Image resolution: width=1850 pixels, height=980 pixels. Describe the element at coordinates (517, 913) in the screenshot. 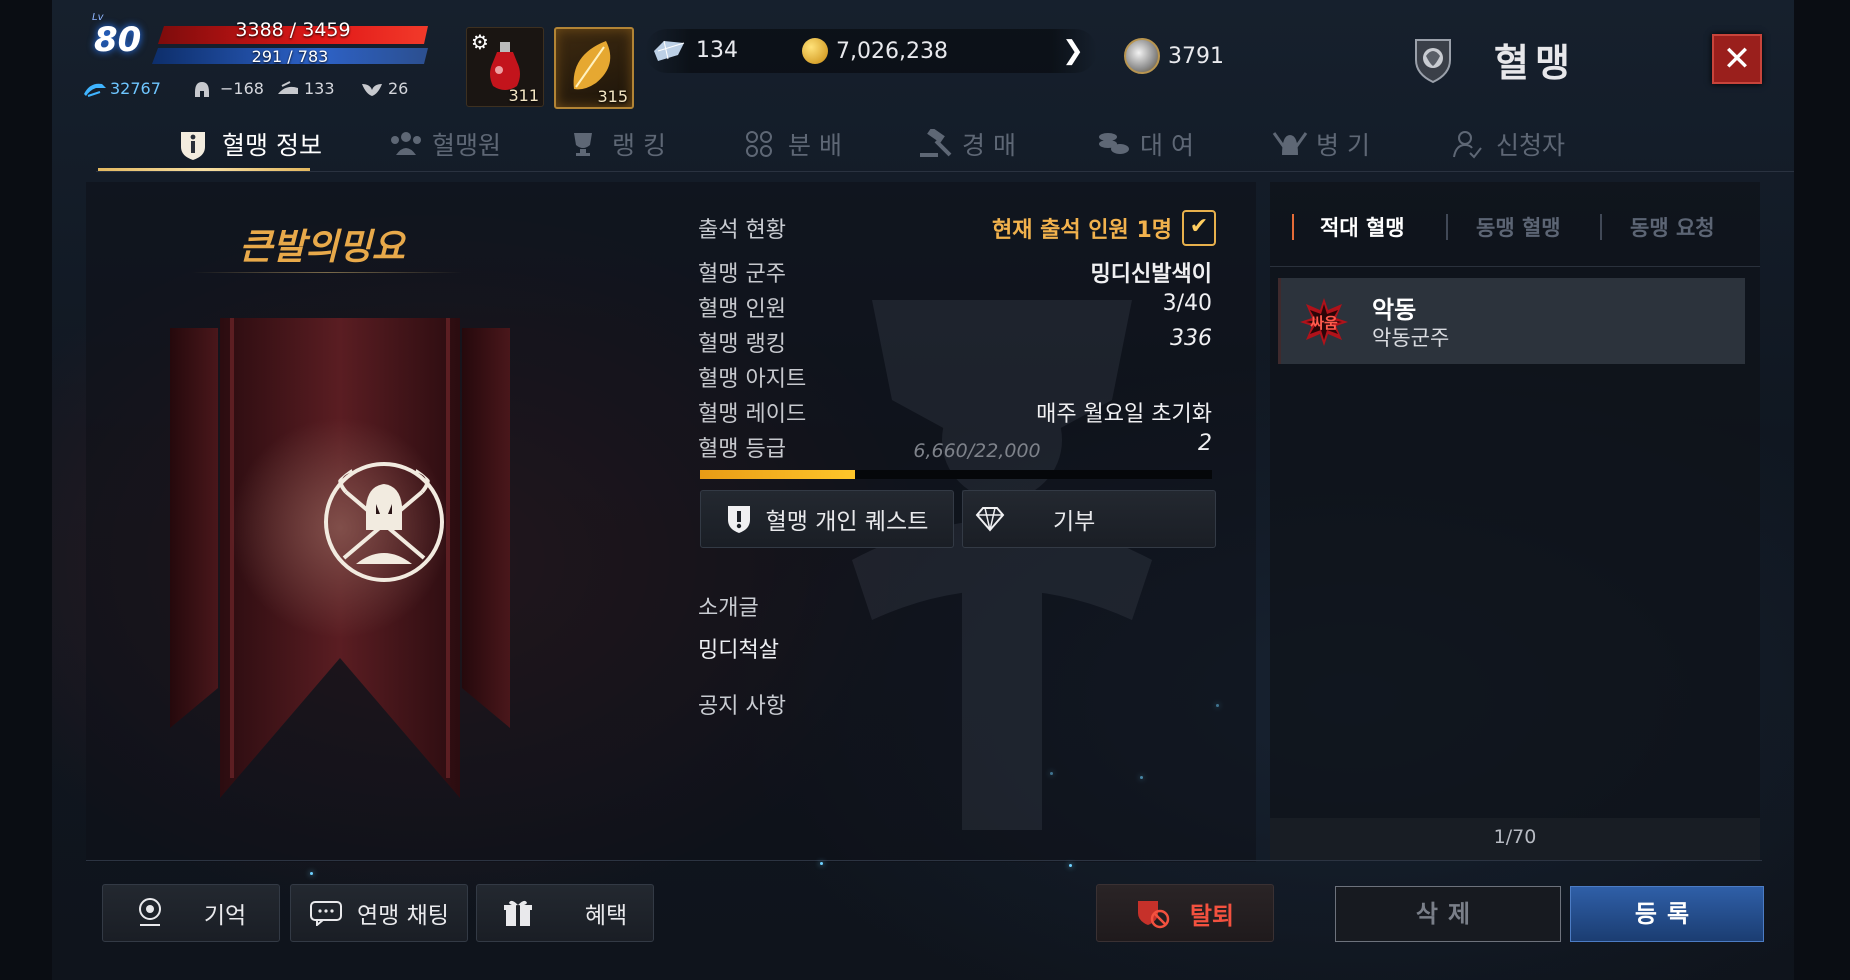

I see `gift-icon` at that location.